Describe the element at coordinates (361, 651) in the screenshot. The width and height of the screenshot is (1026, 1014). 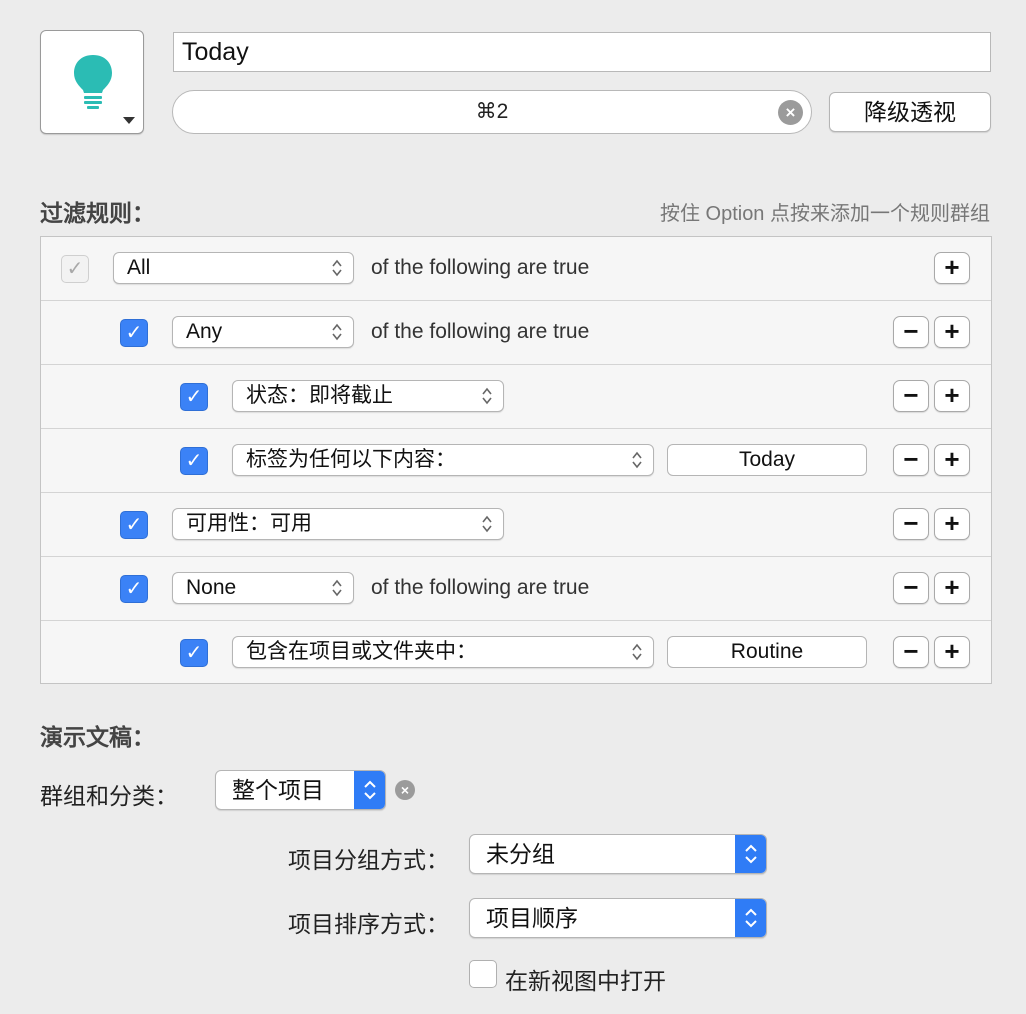
I see `popup-value: 包含在项目或文件夹中：` at that location.